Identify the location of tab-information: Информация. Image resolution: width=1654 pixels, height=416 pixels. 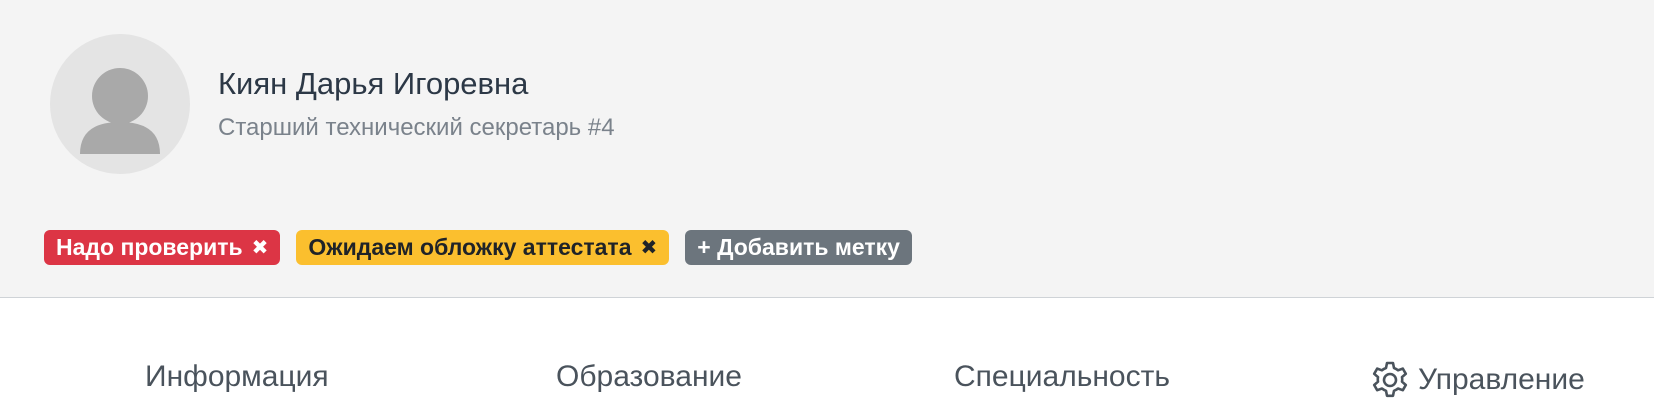
(237, 377).